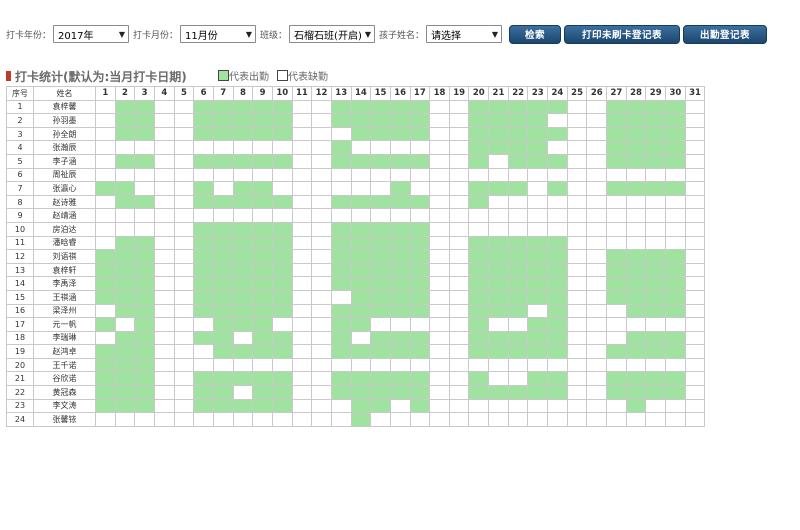  I want to click on year-select: 2017年 ▼, so click(91, 34).